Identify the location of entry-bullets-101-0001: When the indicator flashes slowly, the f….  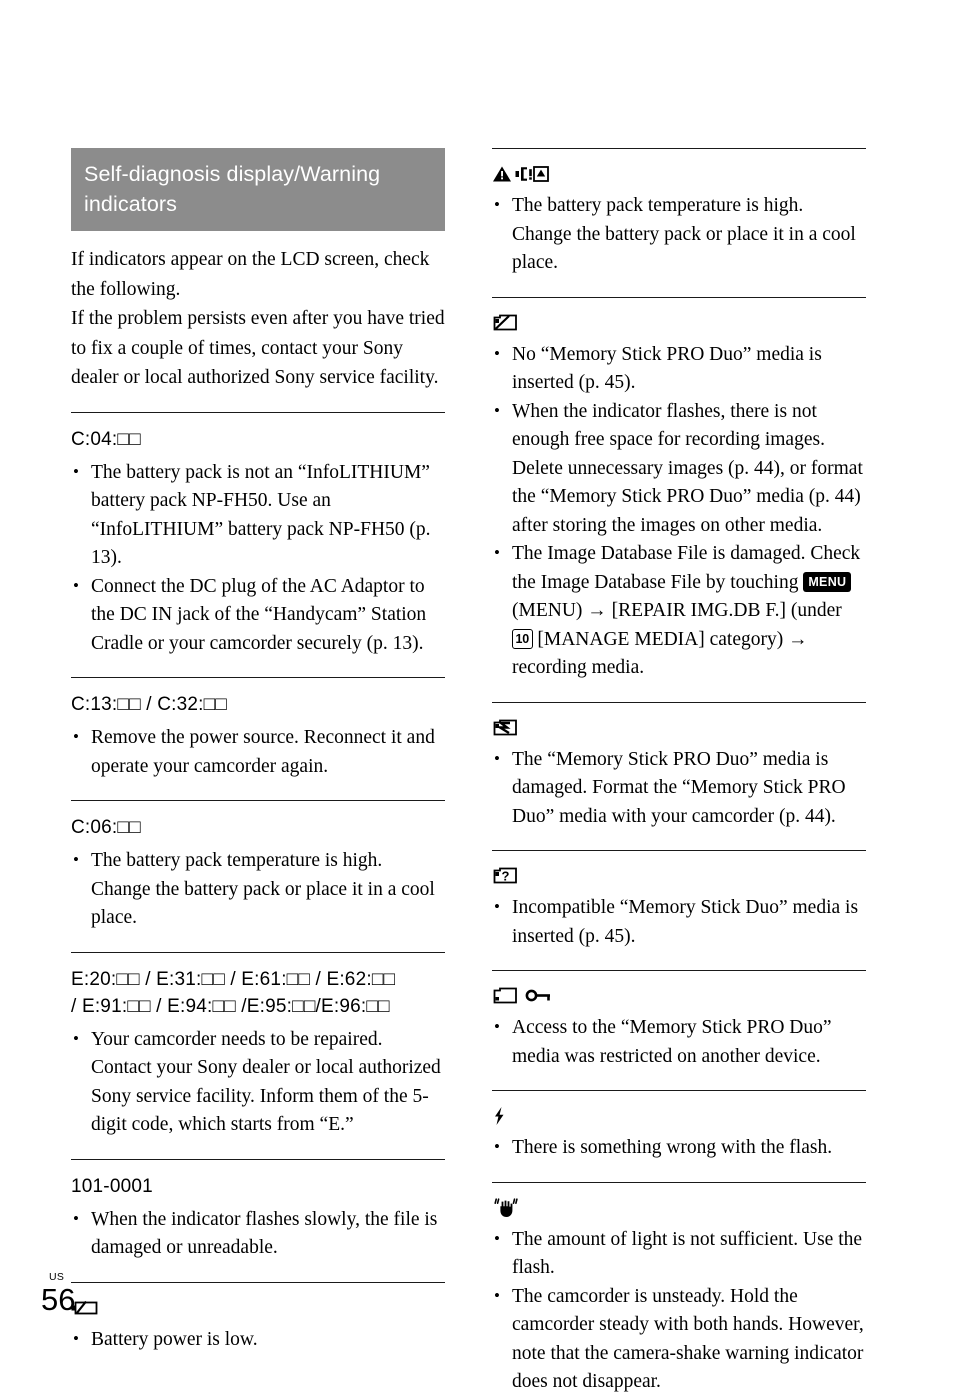
(258, 1234).